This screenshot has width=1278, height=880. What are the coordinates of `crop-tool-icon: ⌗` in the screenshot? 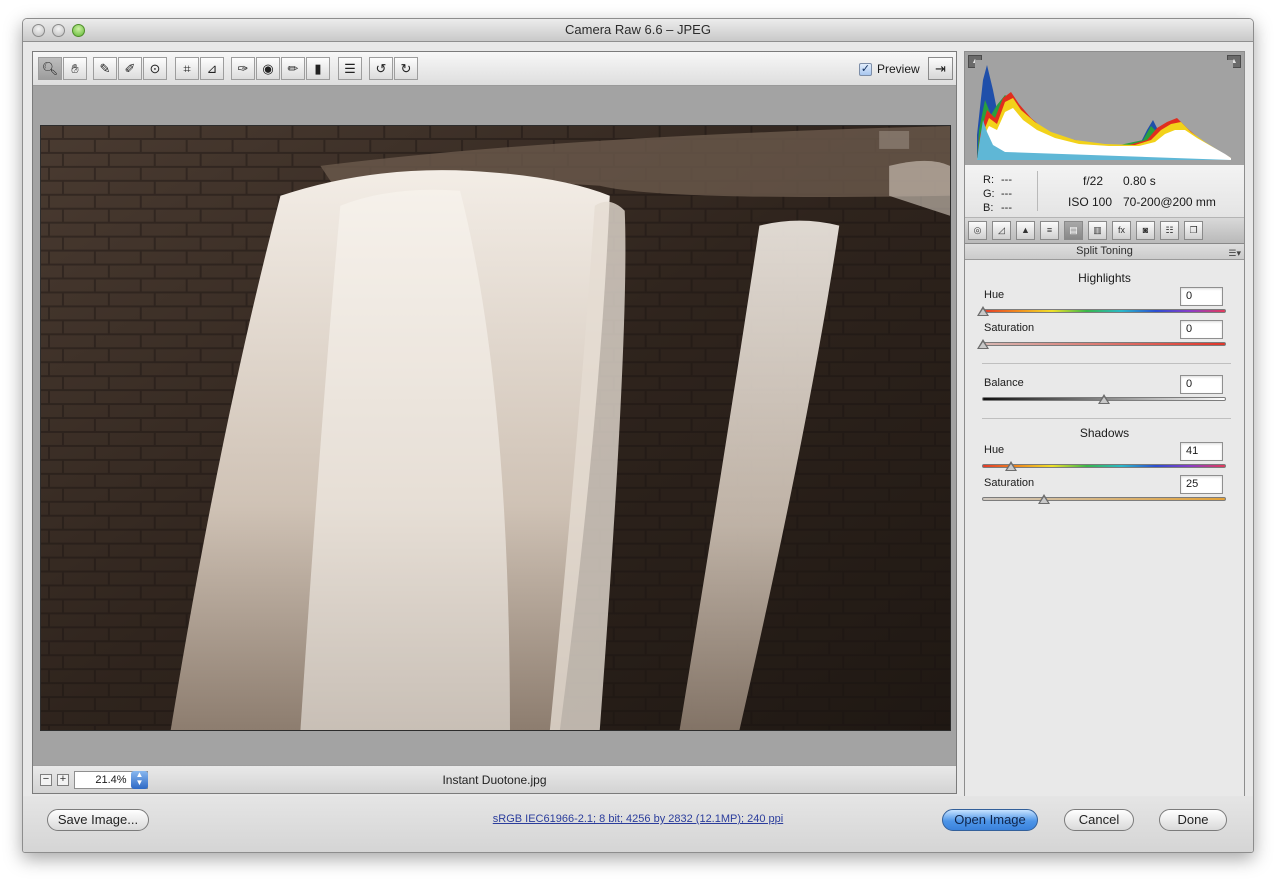 It's located at (187, 68).